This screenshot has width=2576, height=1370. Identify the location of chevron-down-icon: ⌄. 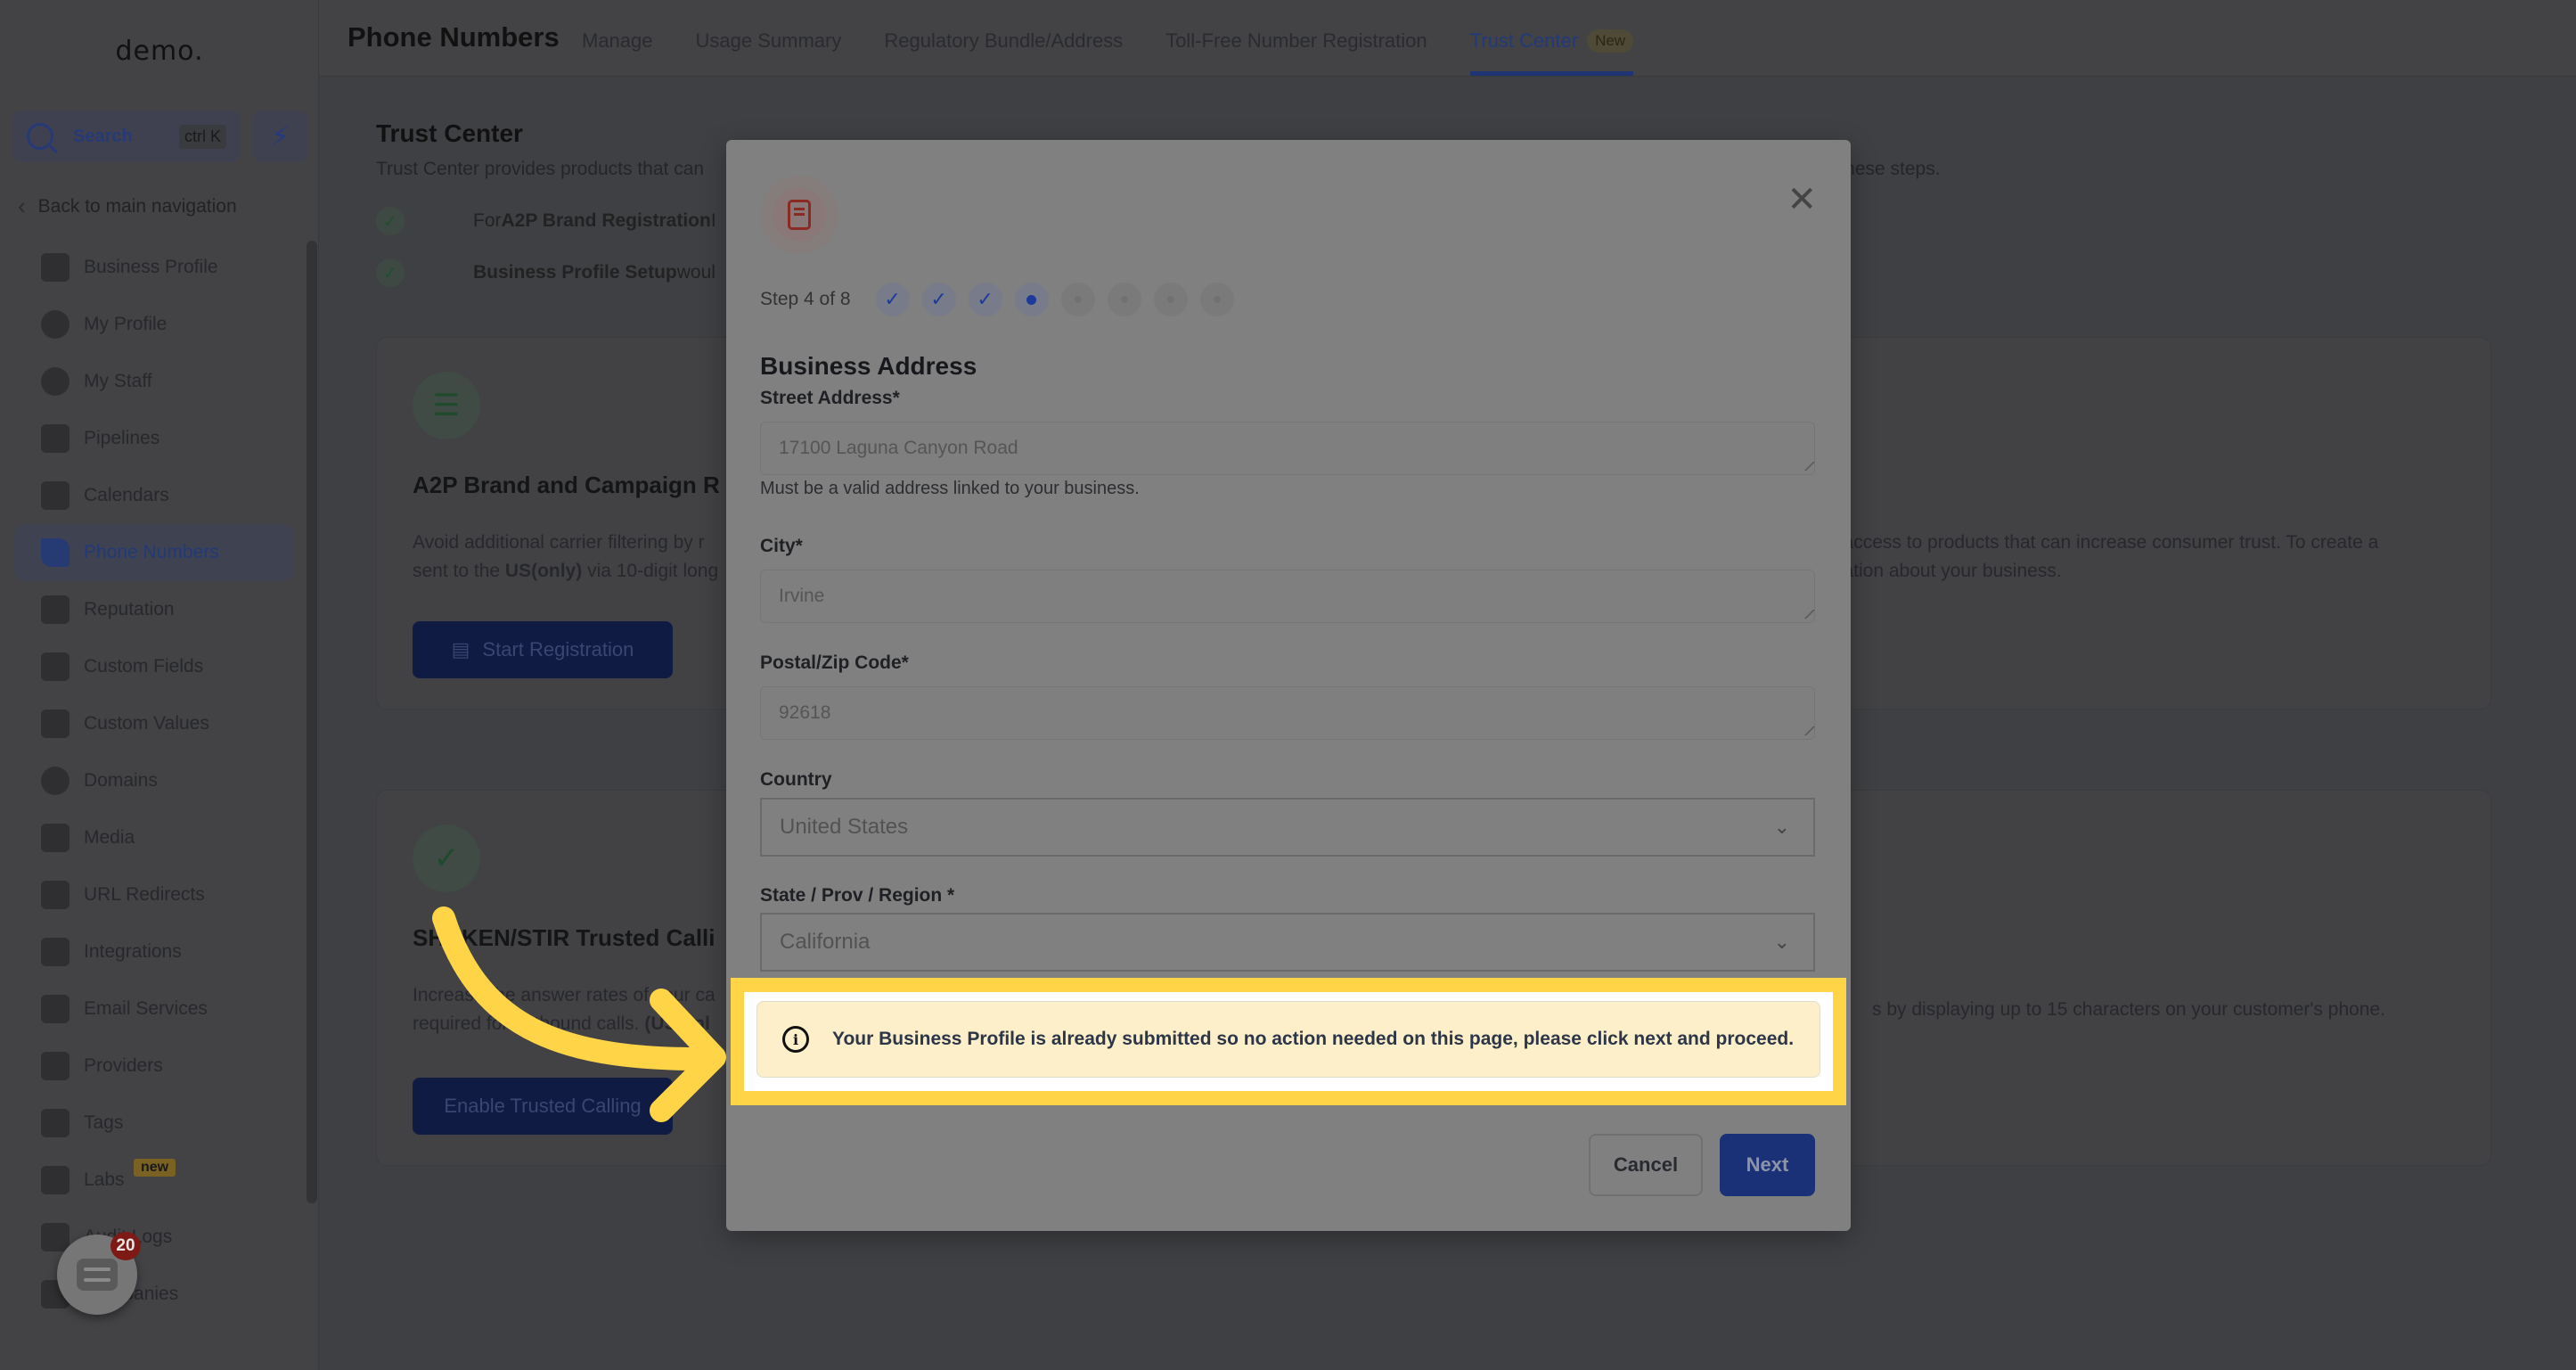
(1781, 942).